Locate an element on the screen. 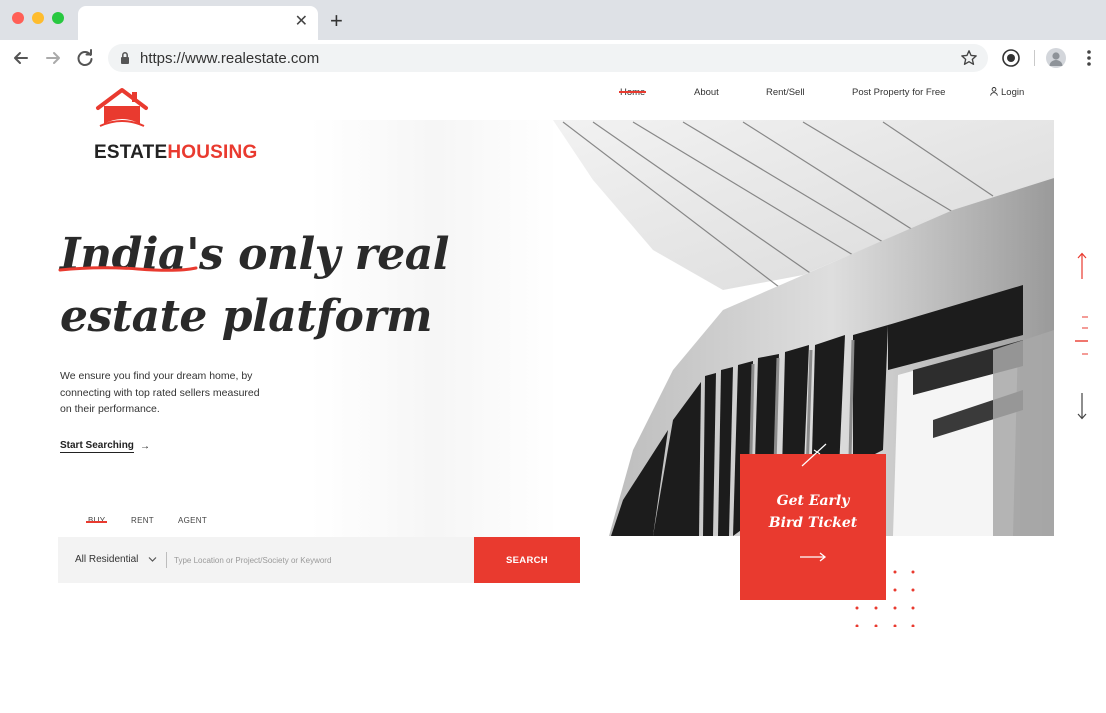  star-icon is located at coordinates (969, 58).